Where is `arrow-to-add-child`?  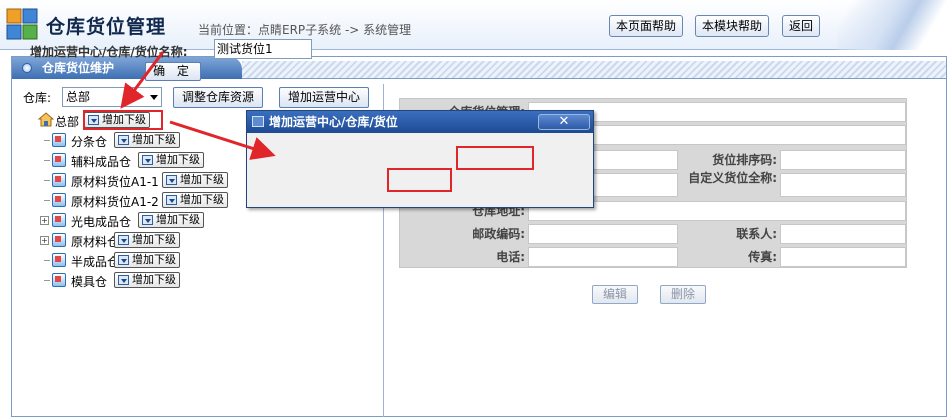
arrow-to-add-child is located at coordinates (142, 80).